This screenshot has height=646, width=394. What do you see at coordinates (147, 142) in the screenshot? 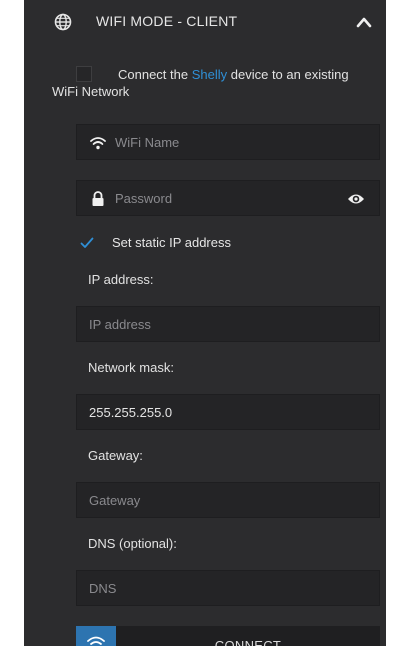
I see `wifi-name-placeholder: WiFi Name` at bounding box center [147, 142].